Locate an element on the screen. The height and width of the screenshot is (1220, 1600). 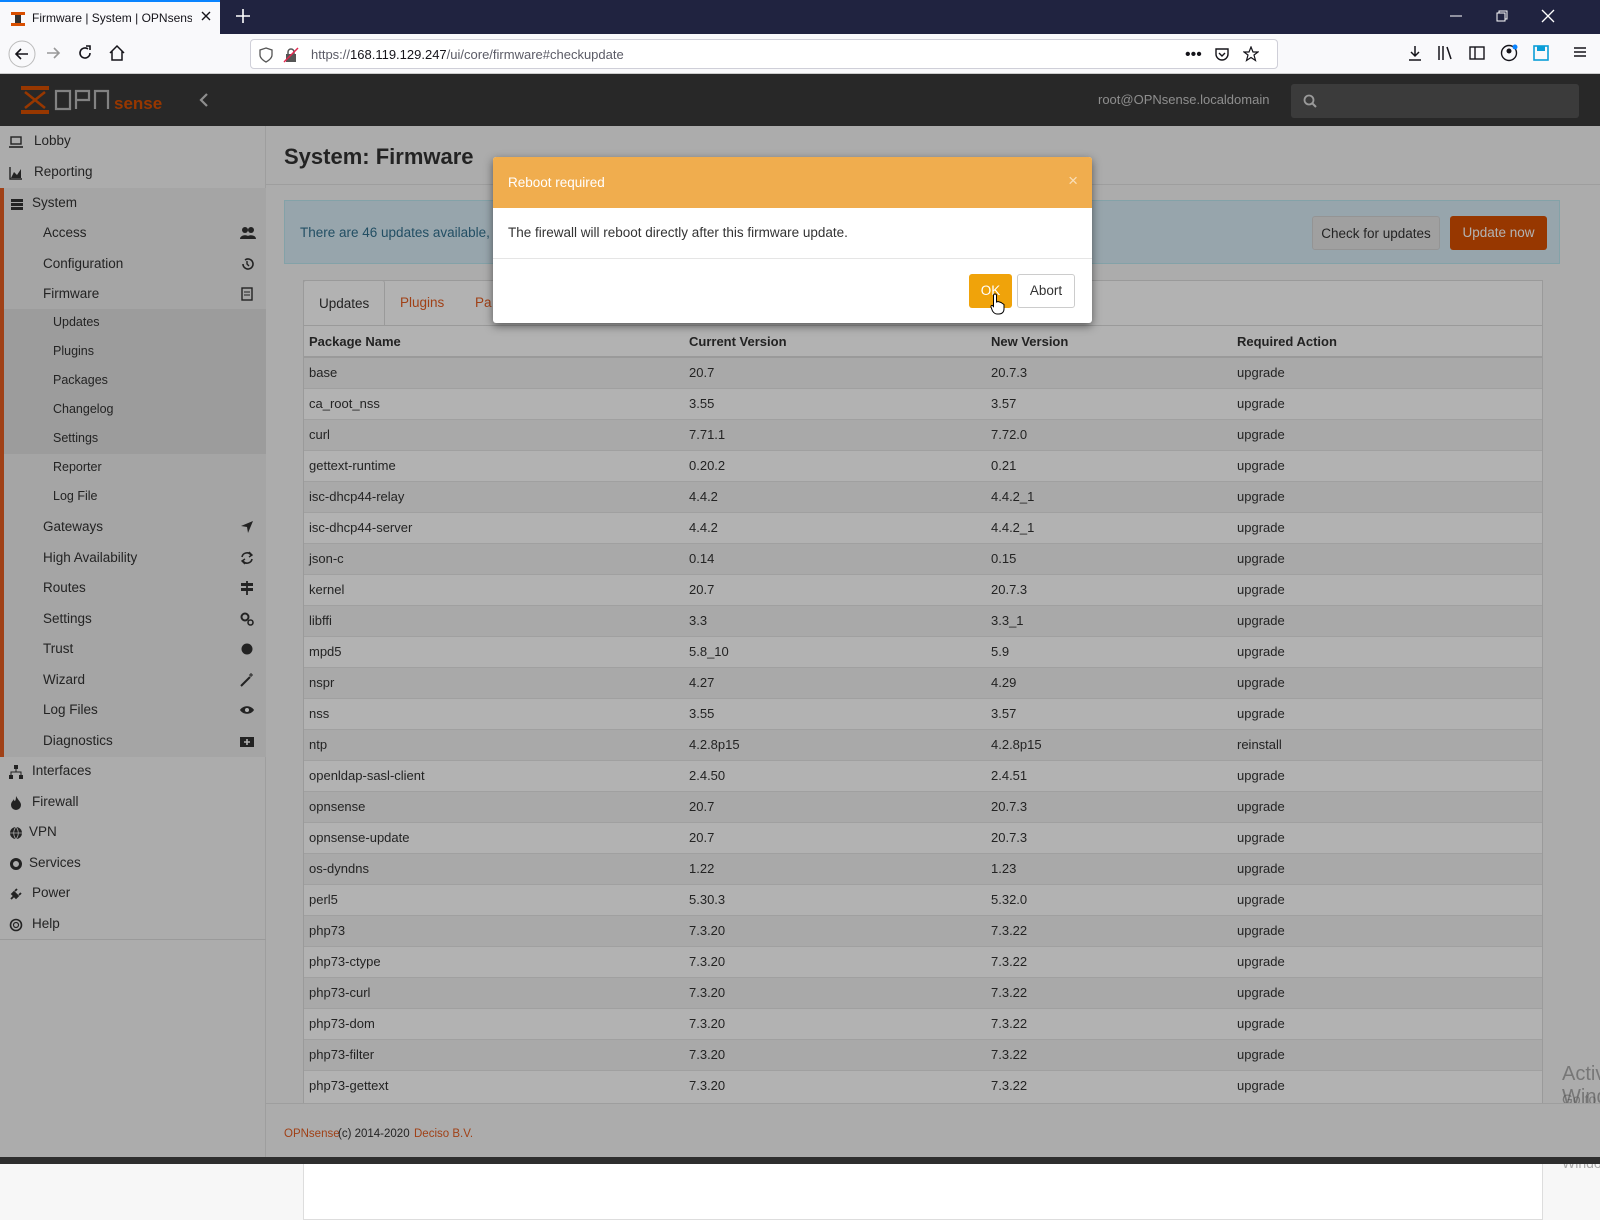
reload-icon is located at coordinates (85, 53).